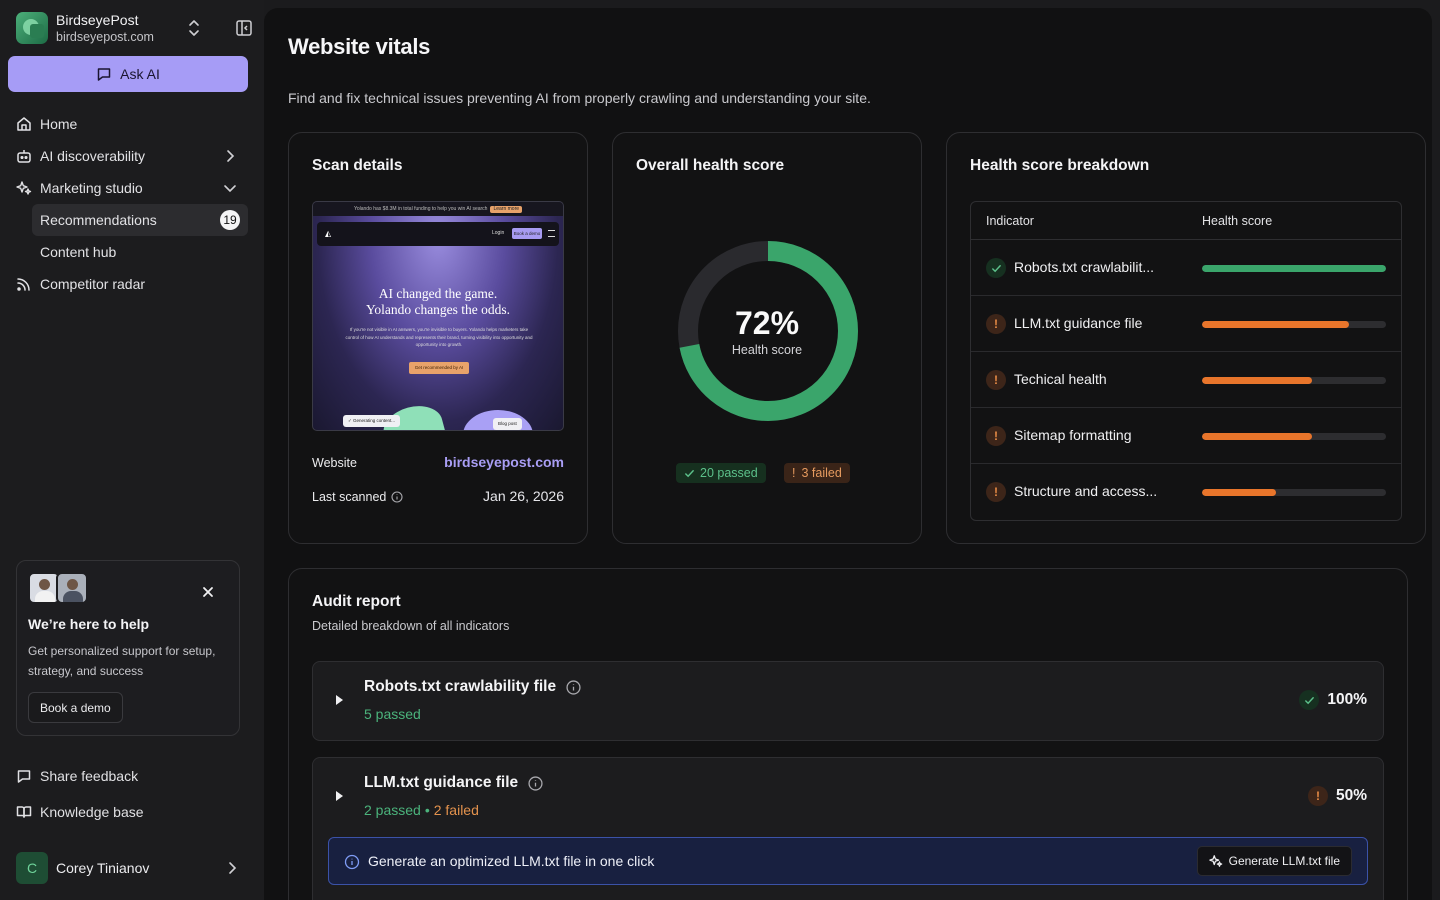 The image size is (1440, 900). Describe the element at coordinates (1186, 324) in the screenshot. I see `table-row: ! LLM.txt guidance file` at that location.